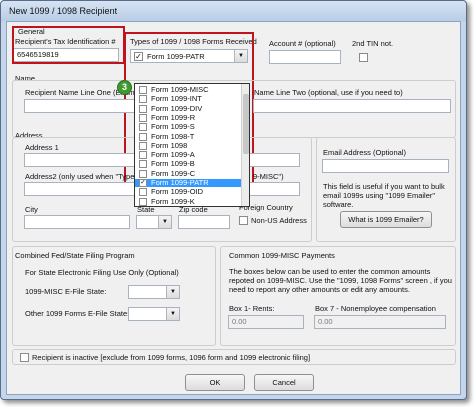 This screenshot has width=474, height=407. What do you see at coordinates (363, 57) in the screenshot?
I see `second-tin-checkbox` at bounding box center [363, 57].